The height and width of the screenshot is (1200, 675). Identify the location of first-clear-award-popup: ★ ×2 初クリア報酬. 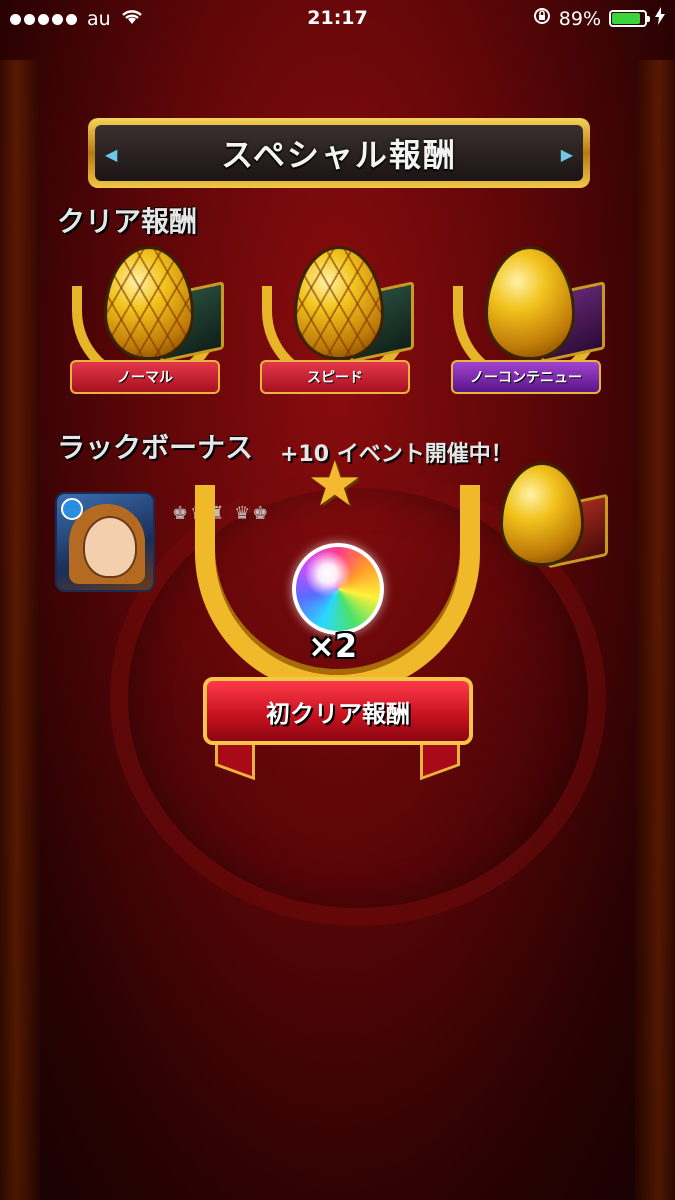
(337, 616).